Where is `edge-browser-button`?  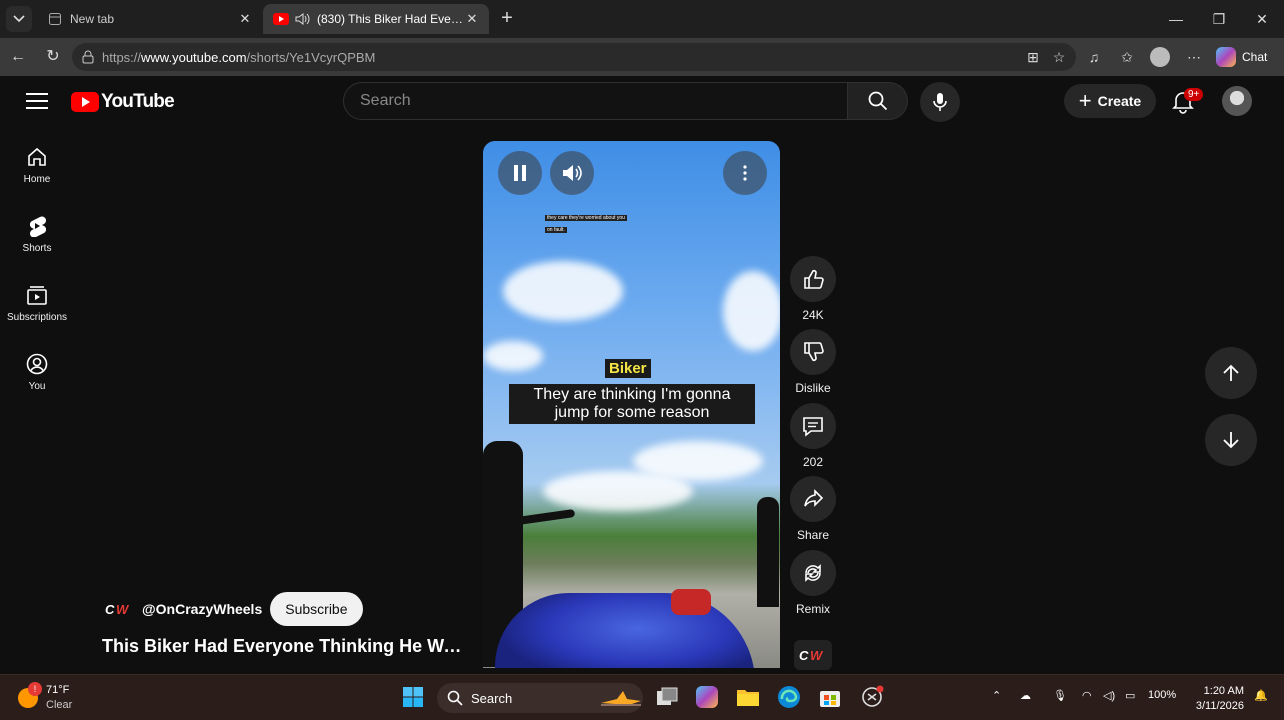
edge-browser-button is located at coordinates (789, 697).